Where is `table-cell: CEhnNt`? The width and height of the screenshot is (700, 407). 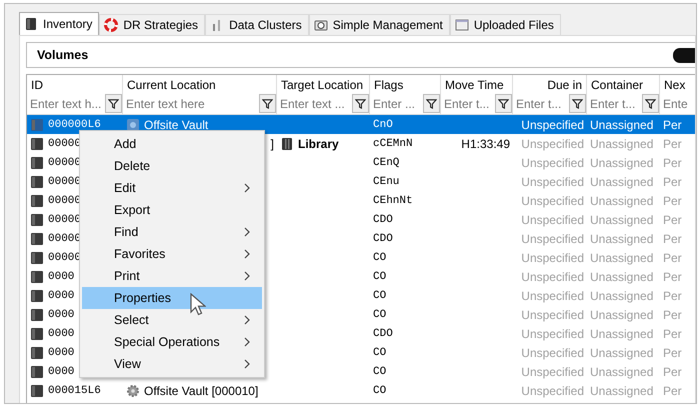
table-cell: CEhnNt is located at coordinates (393, 200).